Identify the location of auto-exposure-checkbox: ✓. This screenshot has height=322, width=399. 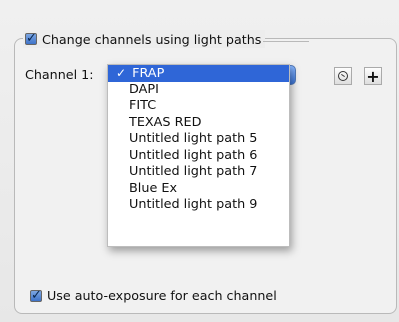
(36, 295).